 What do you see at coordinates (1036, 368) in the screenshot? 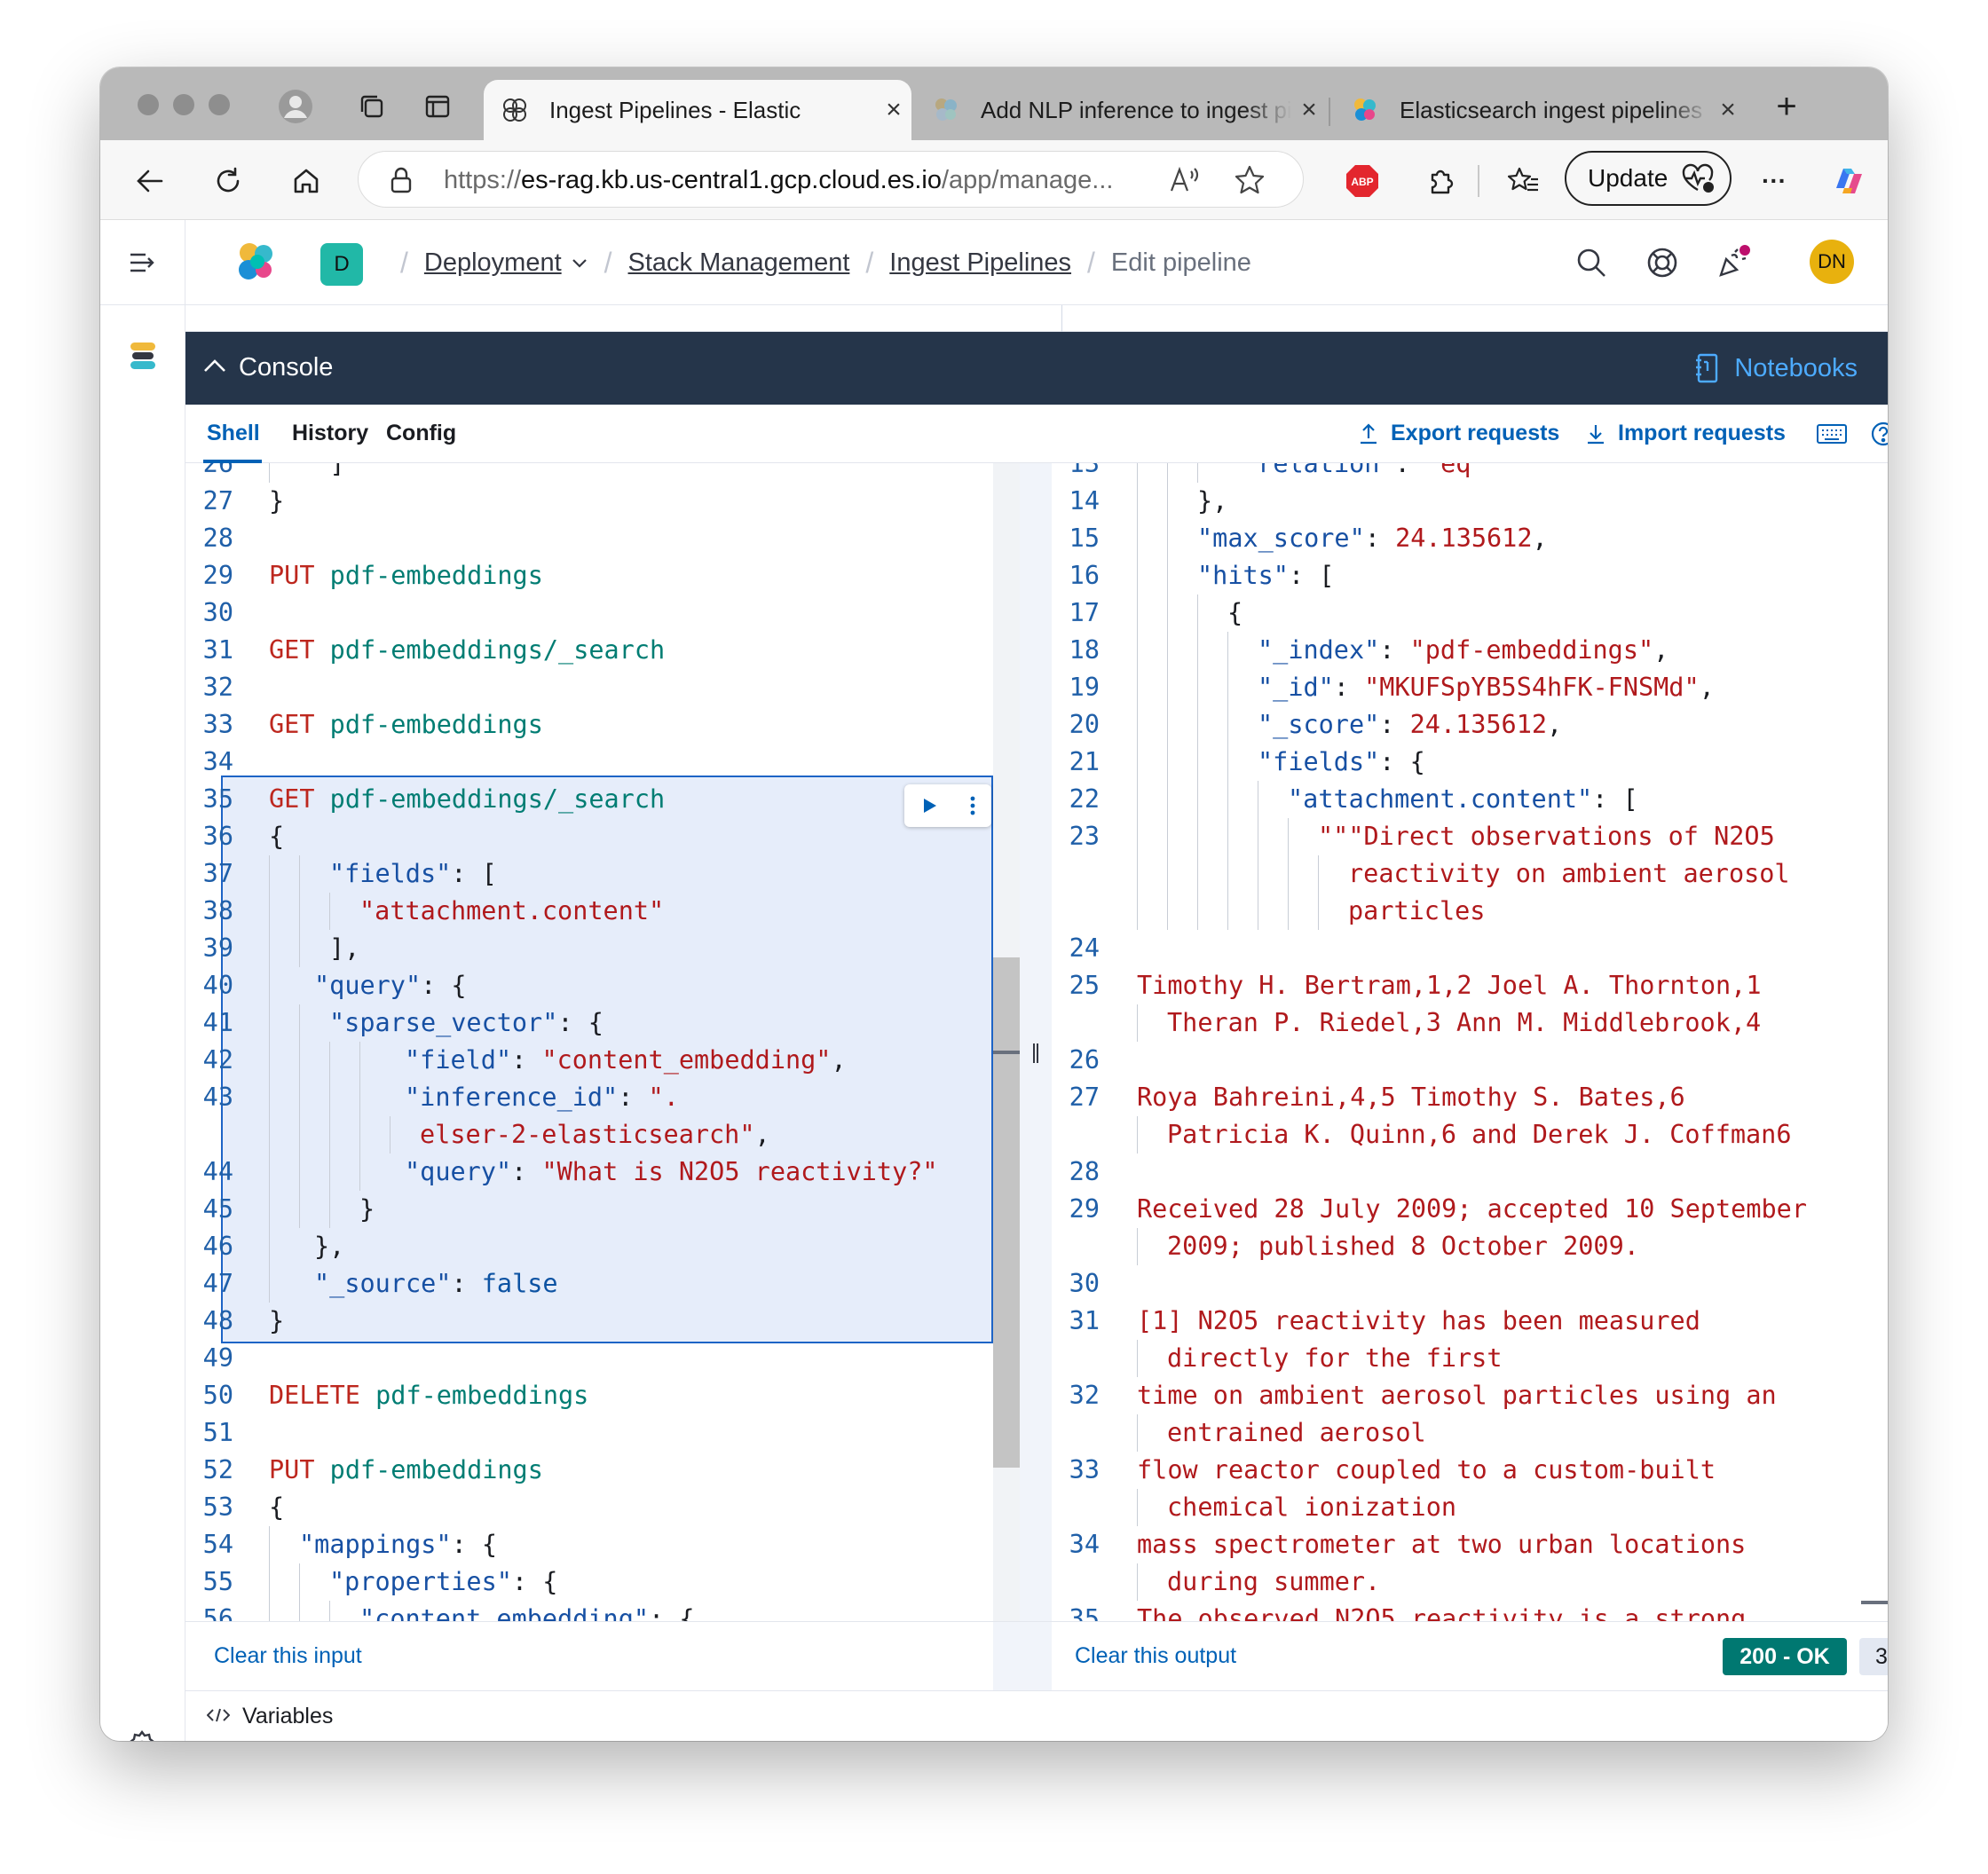
I see `console-header: Console Notebooks` at bounding box center [1036, 368].